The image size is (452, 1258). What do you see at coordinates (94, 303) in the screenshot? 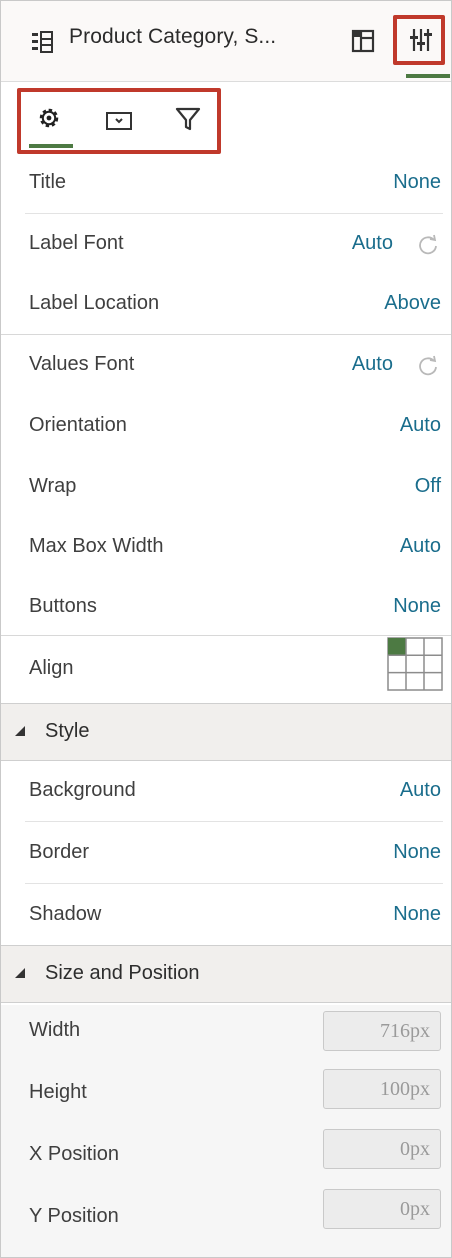
I see `label-location-label: Label Location` at bounding box center [94, 303].